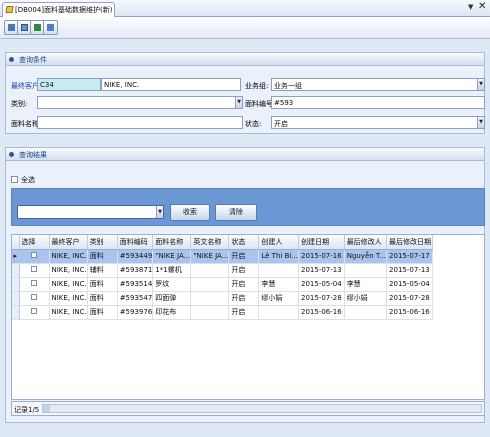 Image resolution: width=490 pixels, height=437 pixels. Describe the element at coordinates (19, 104) in the screenshot. I see `category-label: 类别:` at that location.